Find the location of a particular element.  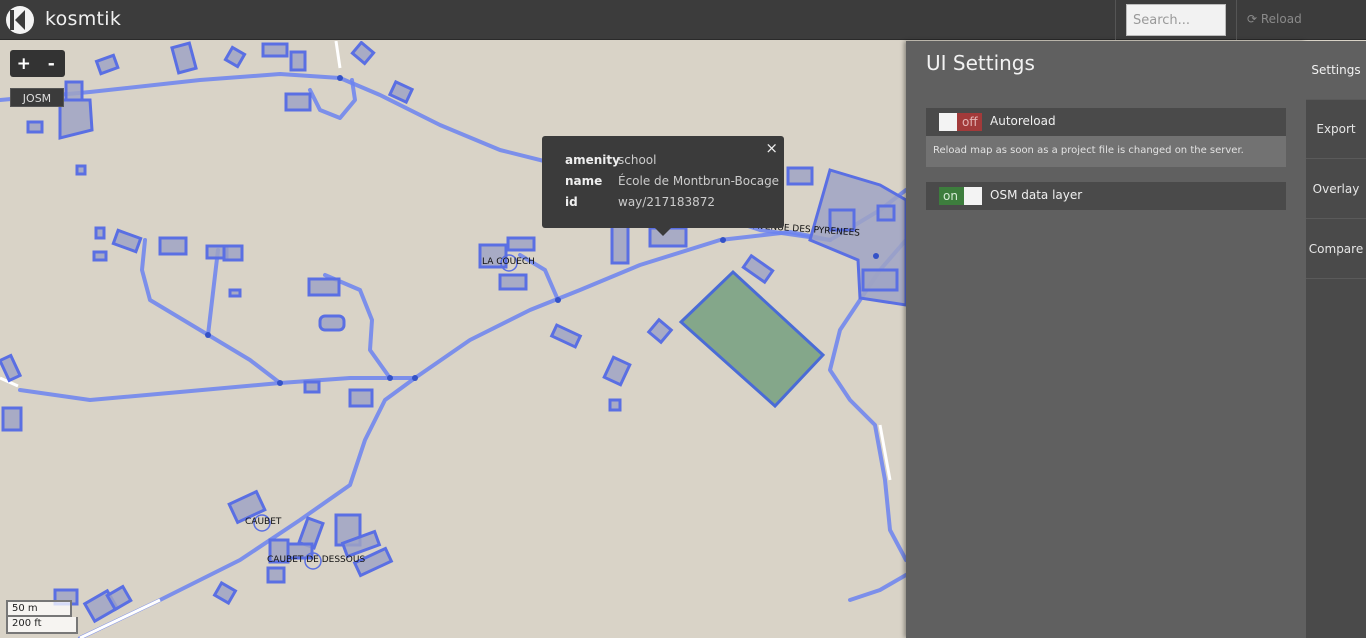

josm-button: JOSM is located at coordinates (37, 97).